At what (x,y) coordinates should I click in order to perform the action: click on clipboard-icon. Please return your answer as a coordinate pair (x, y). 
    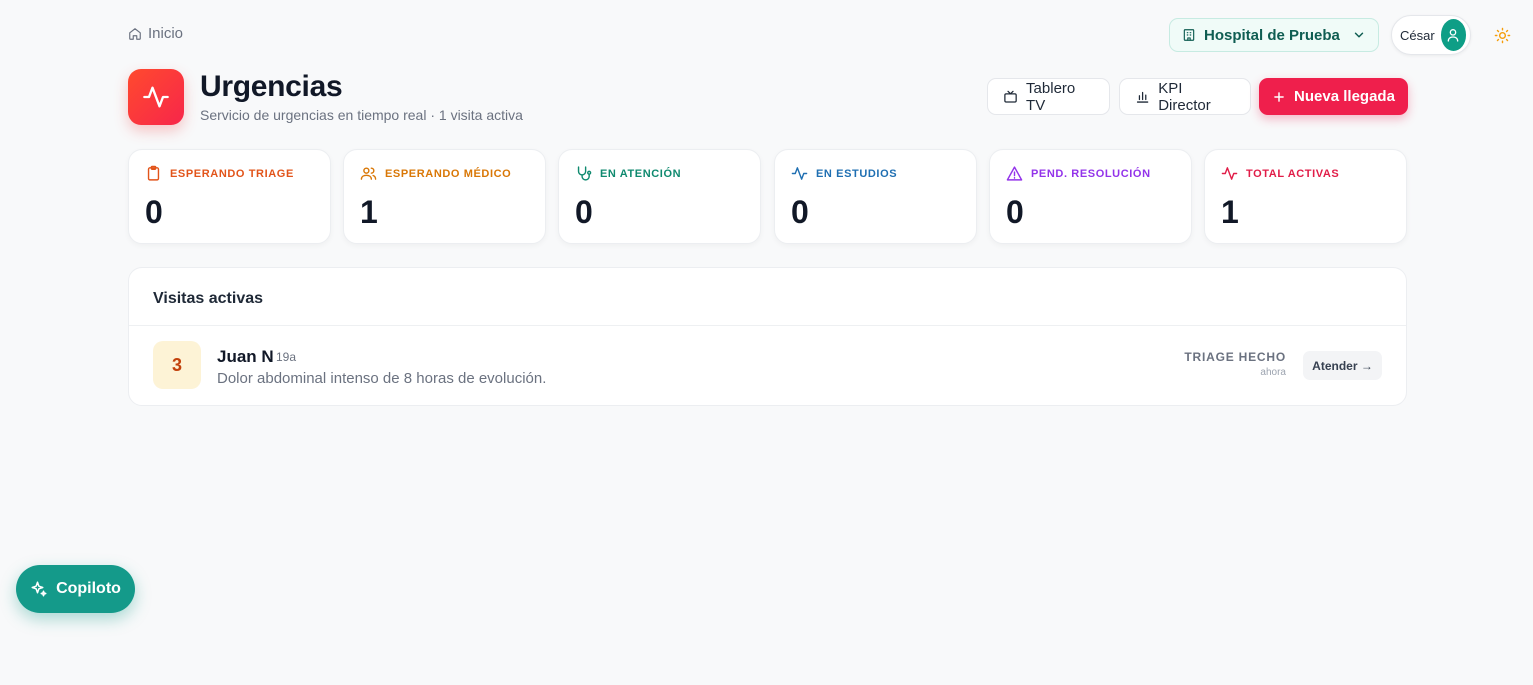
    Looking at the image, I should click on (153, 173).